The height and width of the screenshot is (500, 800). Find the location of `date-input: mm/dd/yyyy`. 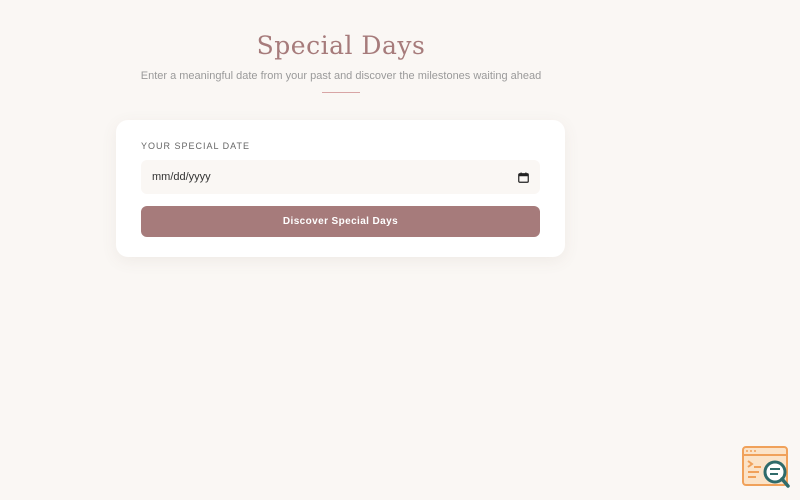

date-input: mm/dd/yyyy is located at coordinates (340, 177).